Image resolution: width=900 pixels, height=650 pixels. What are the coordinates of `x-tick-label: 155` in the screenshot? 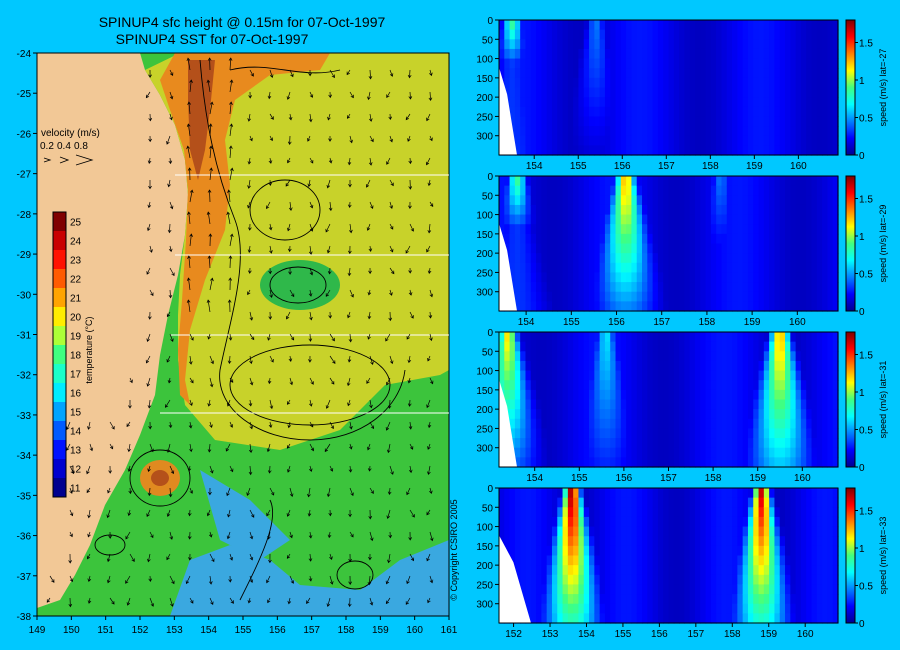 It's located at (578, 166).